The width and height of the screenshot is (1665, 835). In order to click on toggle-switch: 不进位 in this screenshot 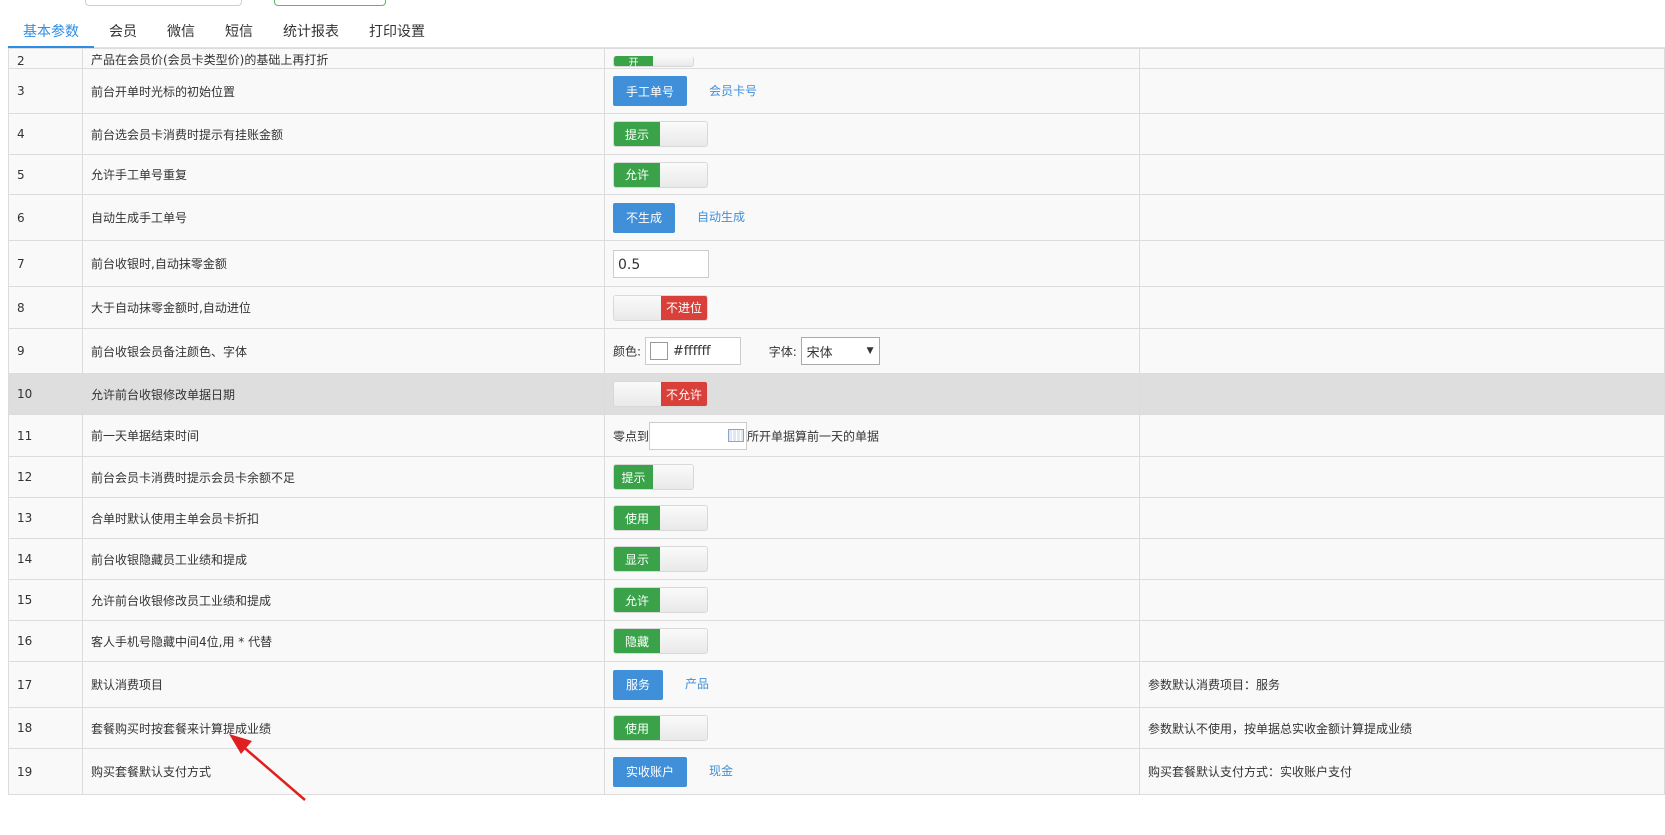, I will do `click(660, 307)`.